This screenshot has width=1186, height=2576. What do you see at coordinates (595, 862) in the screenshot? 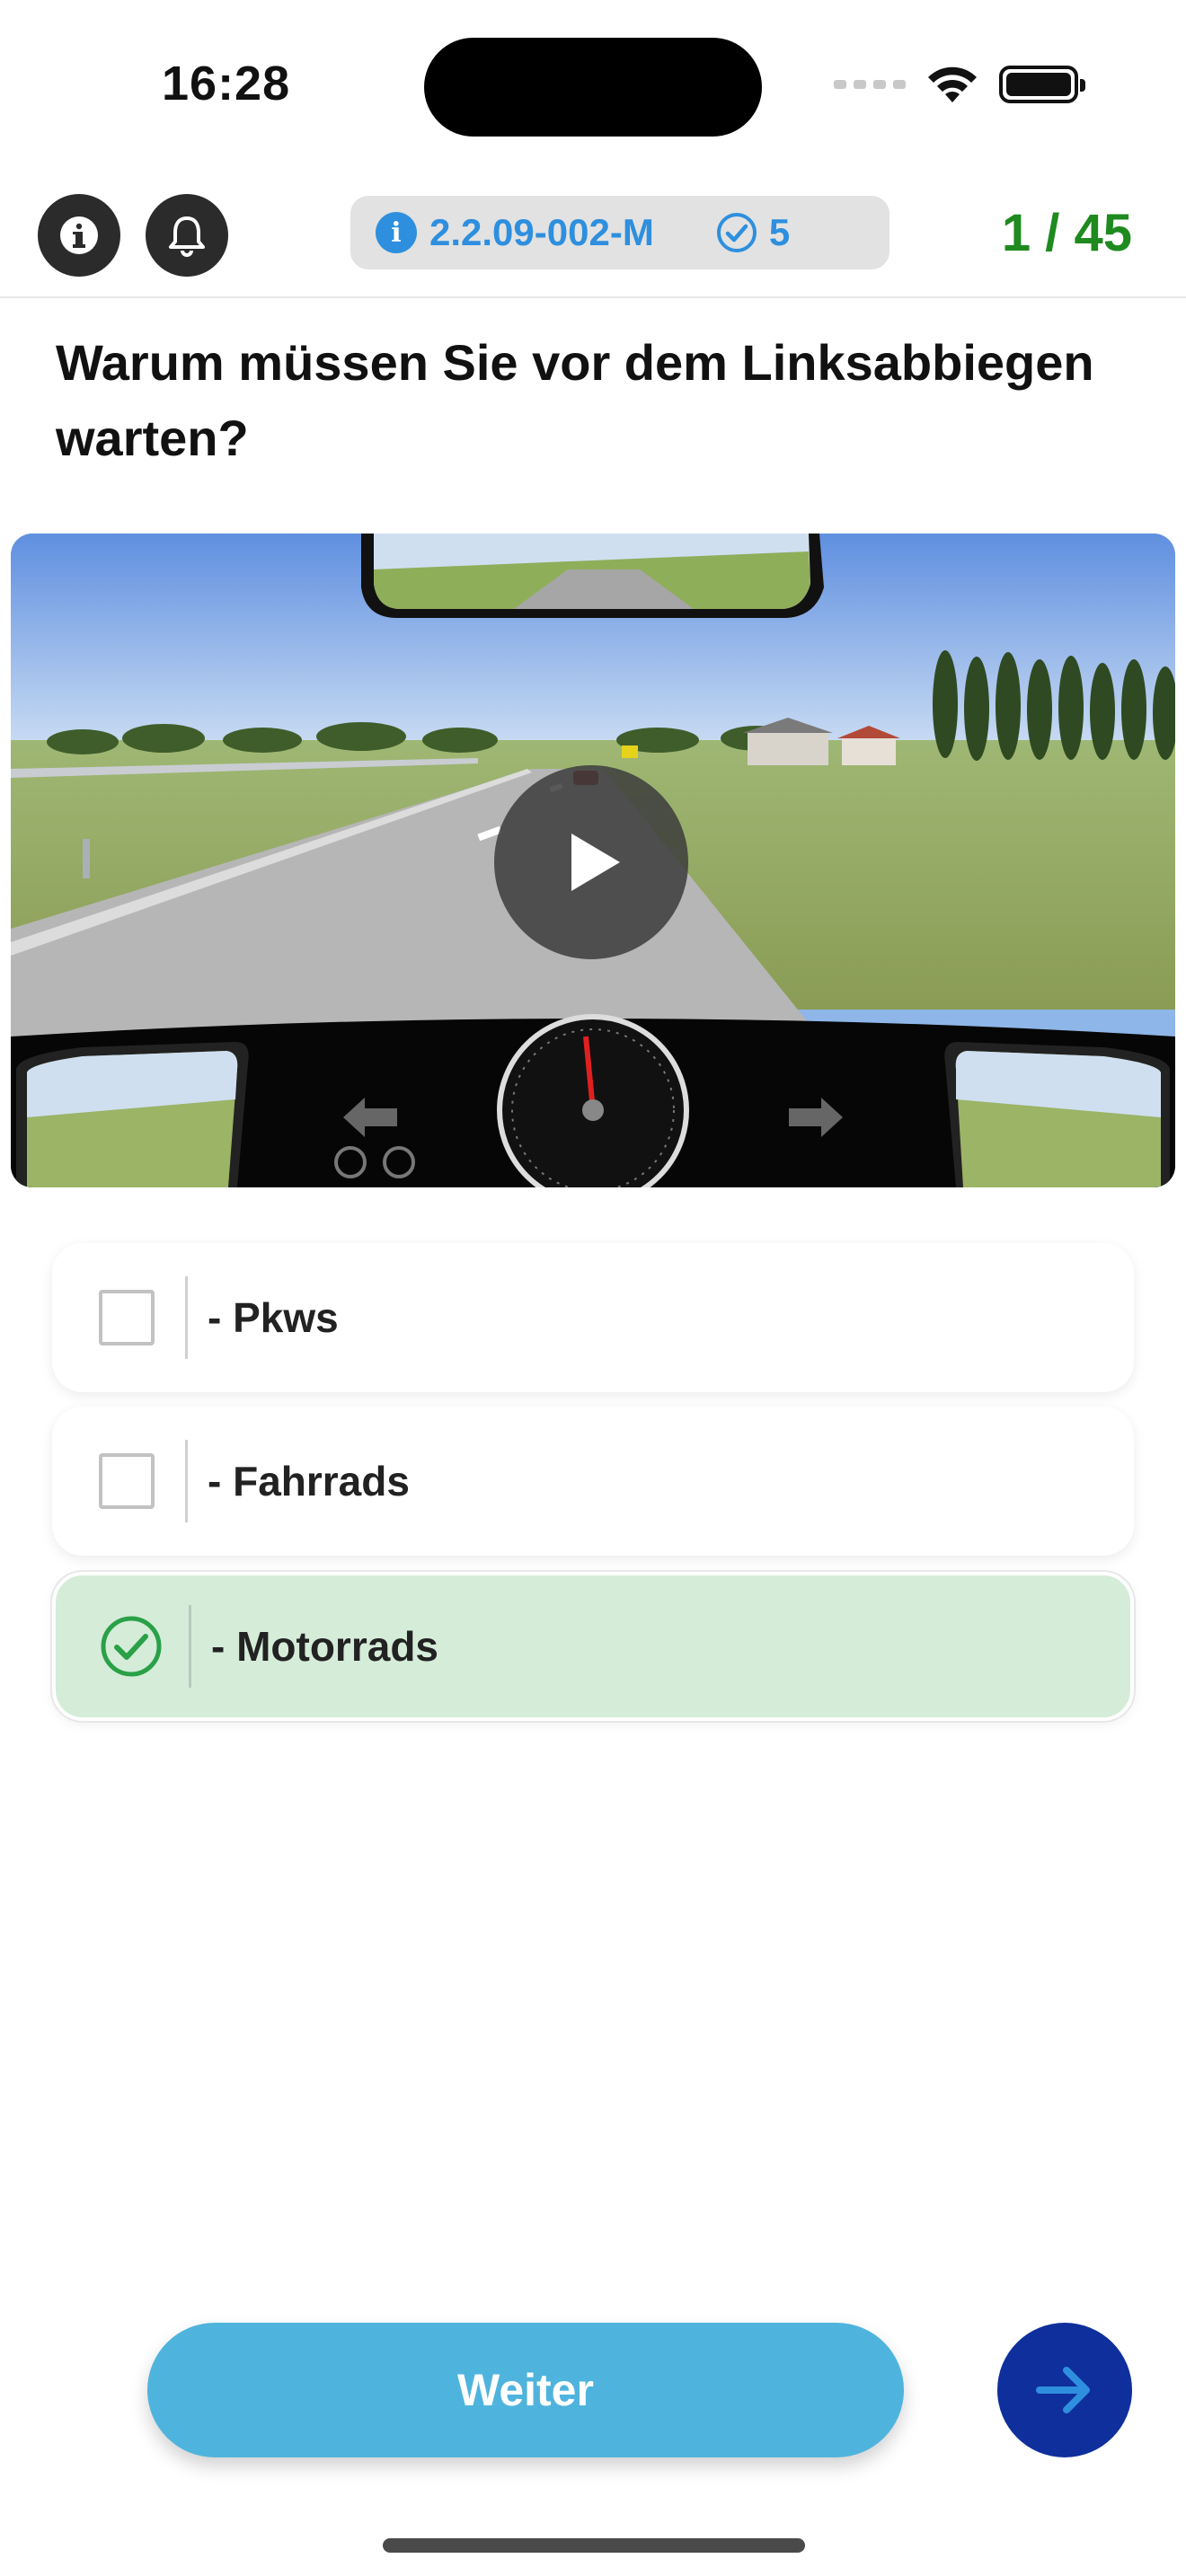
I see `play-icon` at bounding box center [595, 862].